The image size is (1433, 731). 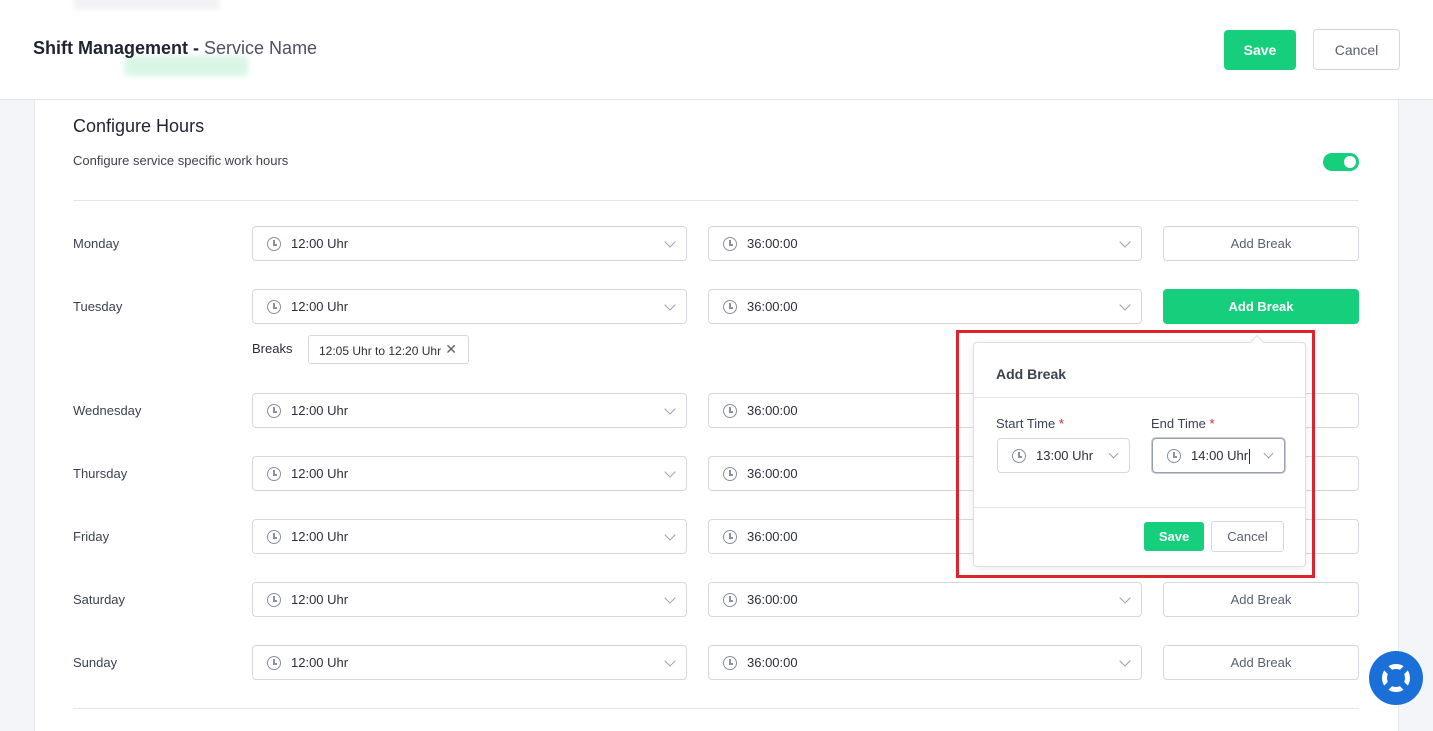 What do you see at coordinates (925, 306) in the screenshot?
I see `tuesday-end-select: 36:00:00` at bounding box center [925, 306].